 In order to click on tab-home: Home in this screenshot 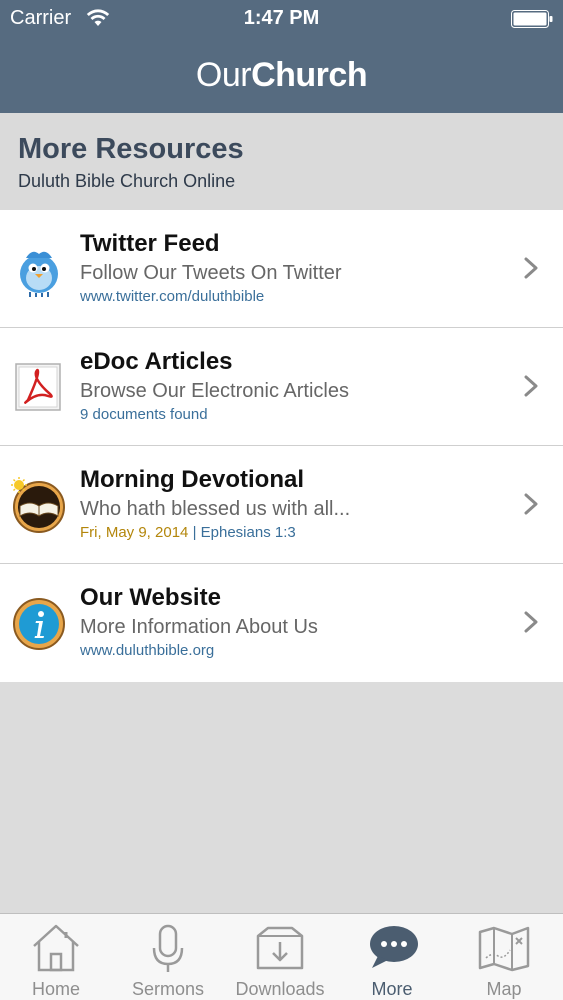, I will do `click(56, 957)`.